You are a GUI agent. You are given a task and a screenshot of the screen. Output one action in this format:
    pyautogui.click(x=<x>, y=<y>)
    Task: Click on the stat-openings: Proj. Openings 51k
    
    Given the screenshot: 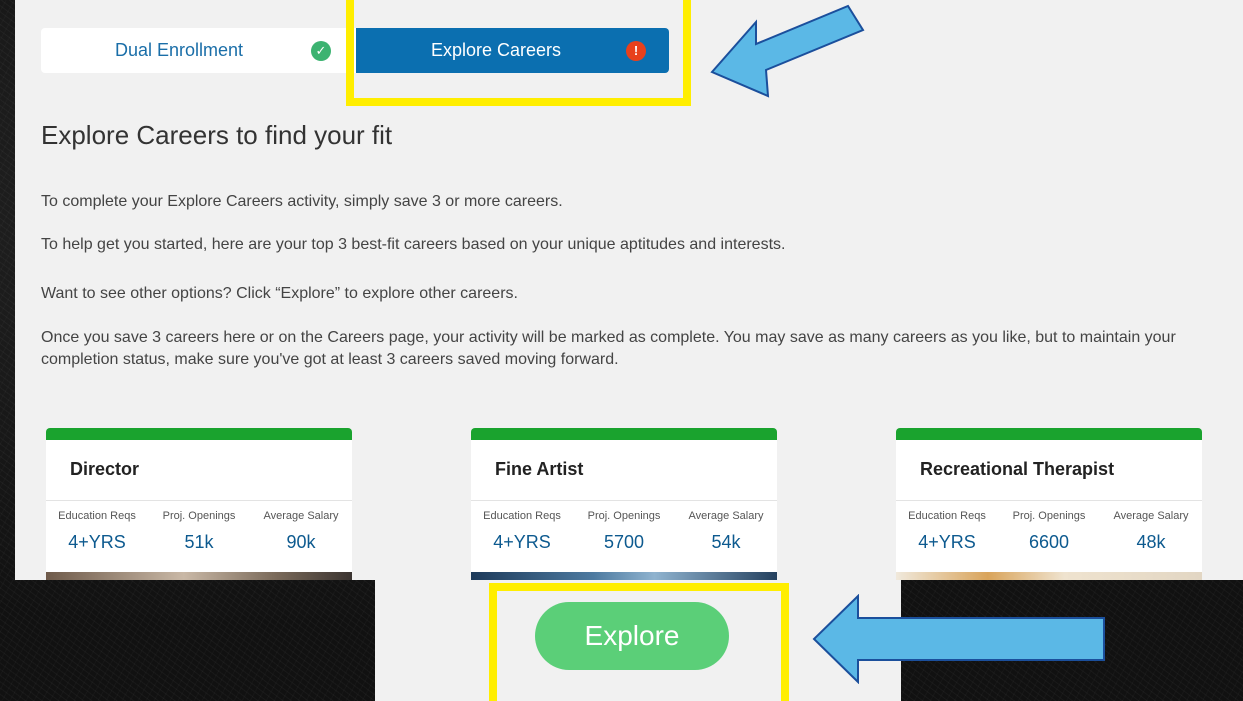 What is the action you would take?
    pyautogui.click(x=199, y=531)
    